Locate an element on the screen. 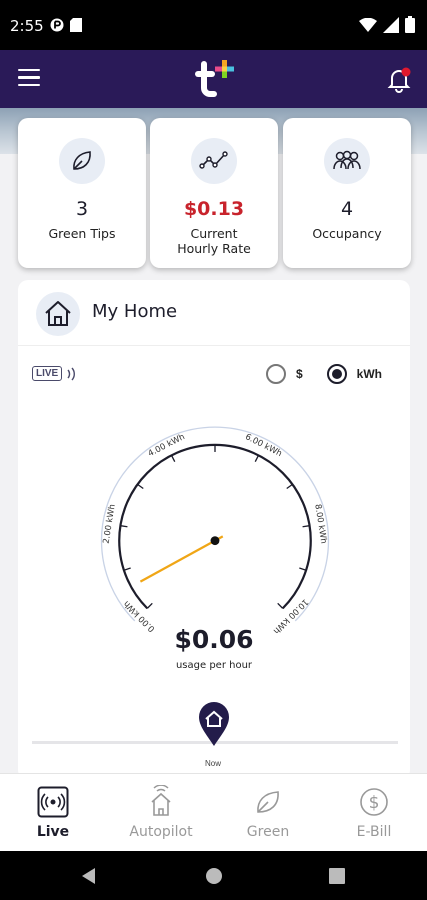 The height and width of the screenshot is (900, 427). autopilot-home-icon is located at coordinates (161, 800).